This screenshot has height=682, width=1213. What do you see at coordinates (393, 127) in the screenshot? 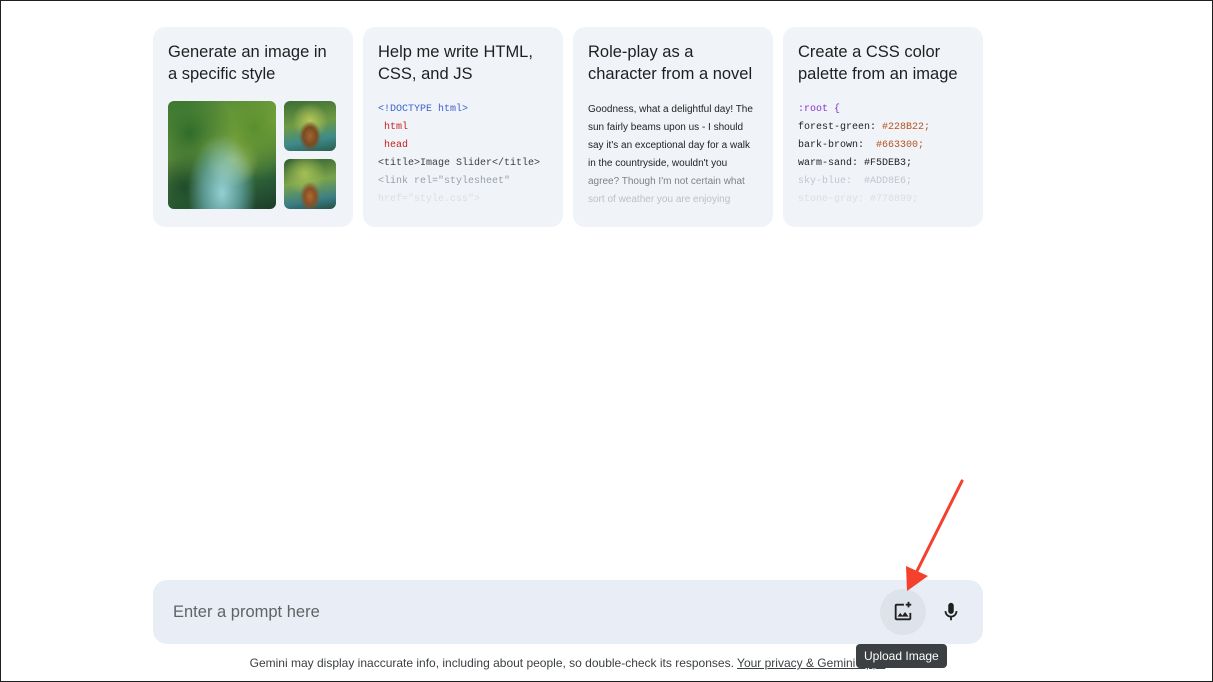
I see `code-line: html` at bounding box center [393, 127].